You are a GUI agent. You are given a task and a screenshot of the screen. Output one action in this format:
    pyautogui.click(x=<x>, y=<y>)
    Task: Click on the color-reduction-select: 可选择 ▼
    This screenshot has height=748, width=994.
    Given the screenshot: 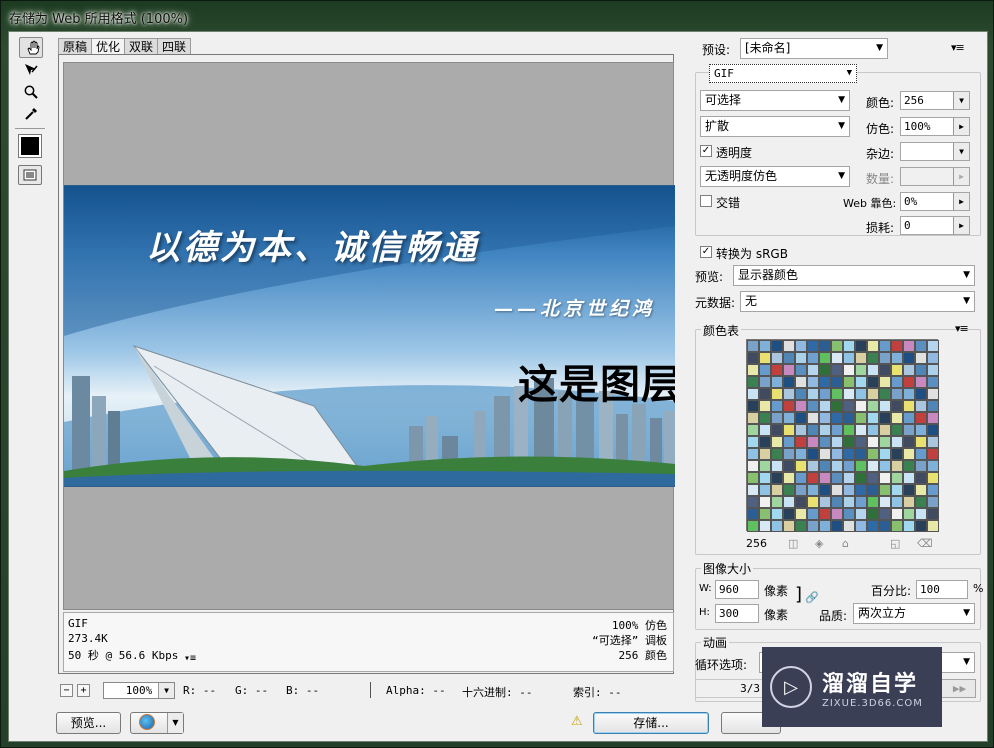 What is the action you would take?
    pyautogui.click(x=775, y=100)
    